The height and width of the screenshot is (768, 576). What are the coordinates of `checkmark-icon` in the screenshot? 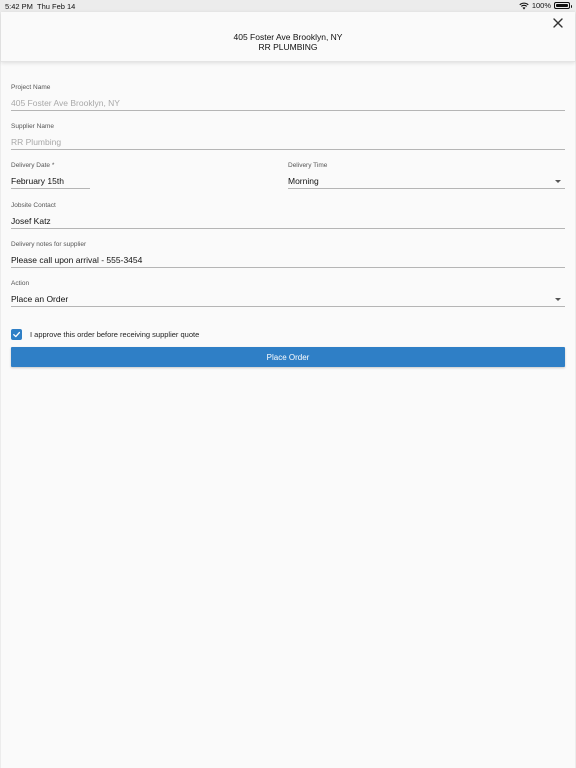 It's located at (17, 334).